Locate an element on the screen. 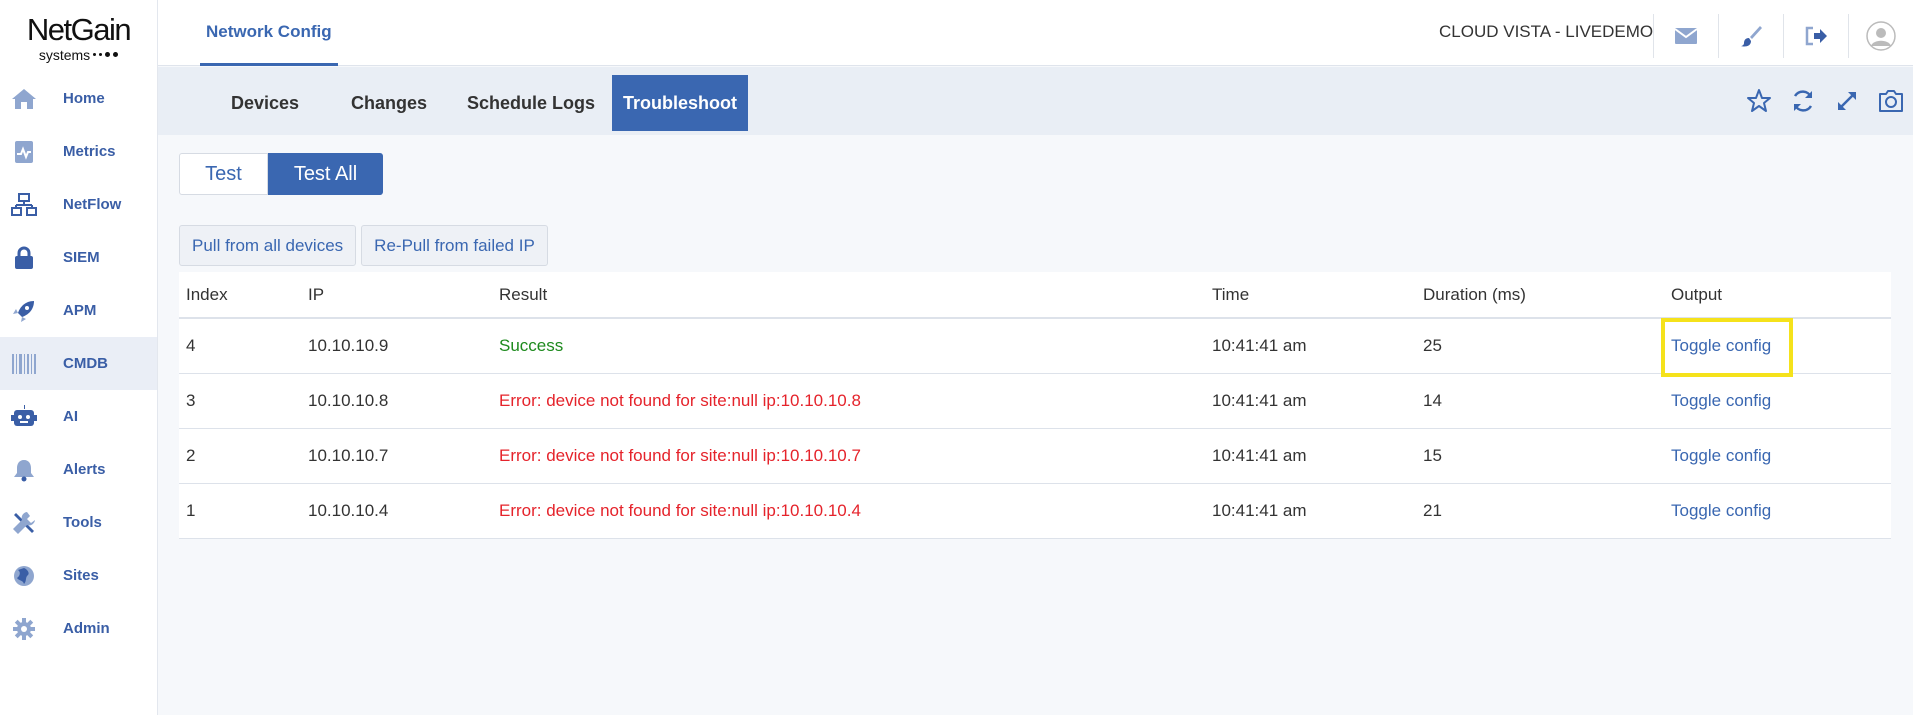 The height and width of the screenshot is (715, 1913). sidebar-item-label: AI is located at coordinates (70, 416).